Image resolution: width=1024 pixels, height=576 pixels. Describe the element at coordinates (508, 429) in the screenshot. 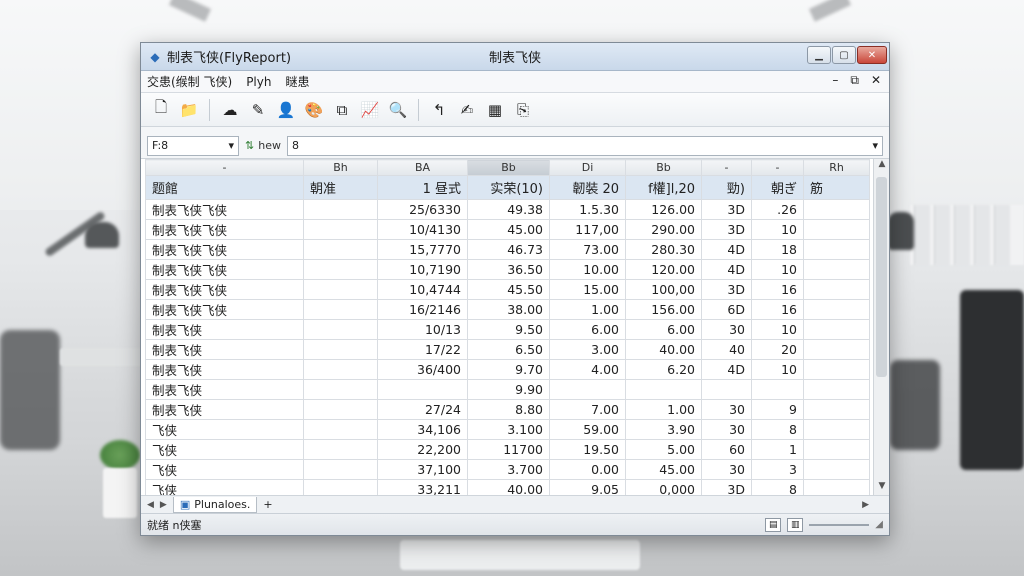

I see `table-cell: 3.100` at that location.